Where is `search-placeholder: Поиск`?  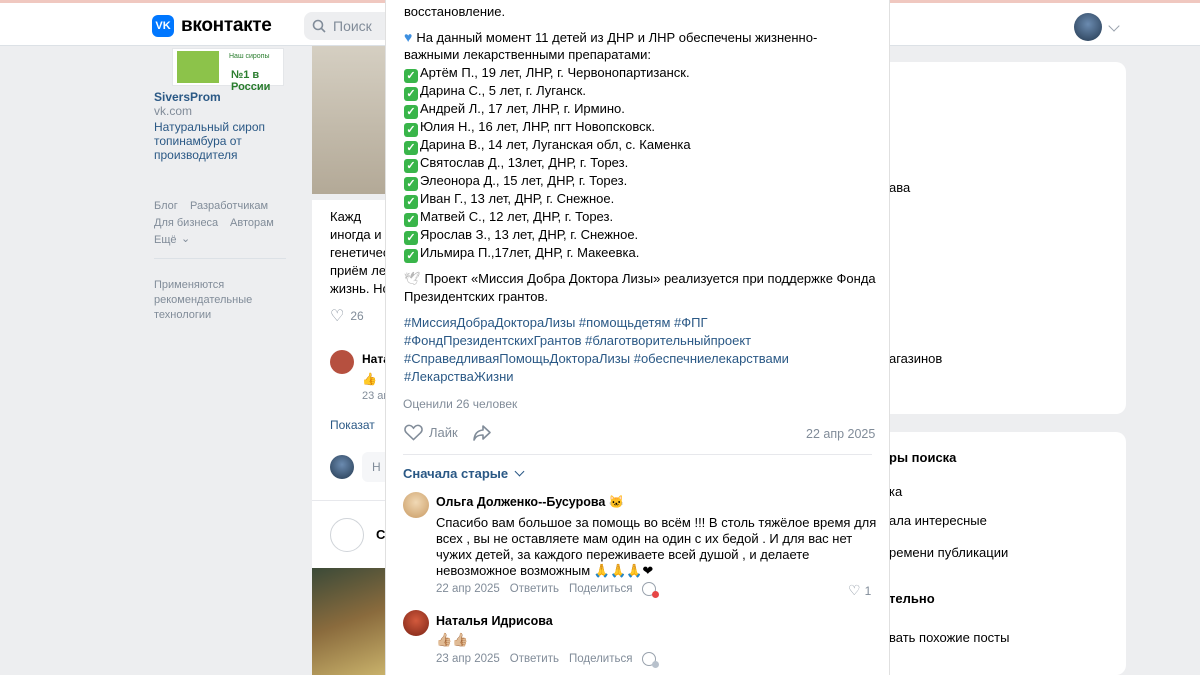 search-placeholder: Поиск is located at coordinates (352, 26).